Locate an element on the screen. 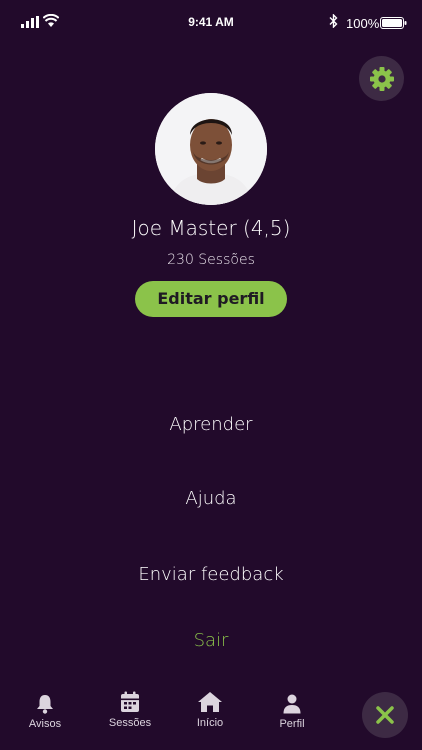  battery-icon is located at coordinates (393, 23).